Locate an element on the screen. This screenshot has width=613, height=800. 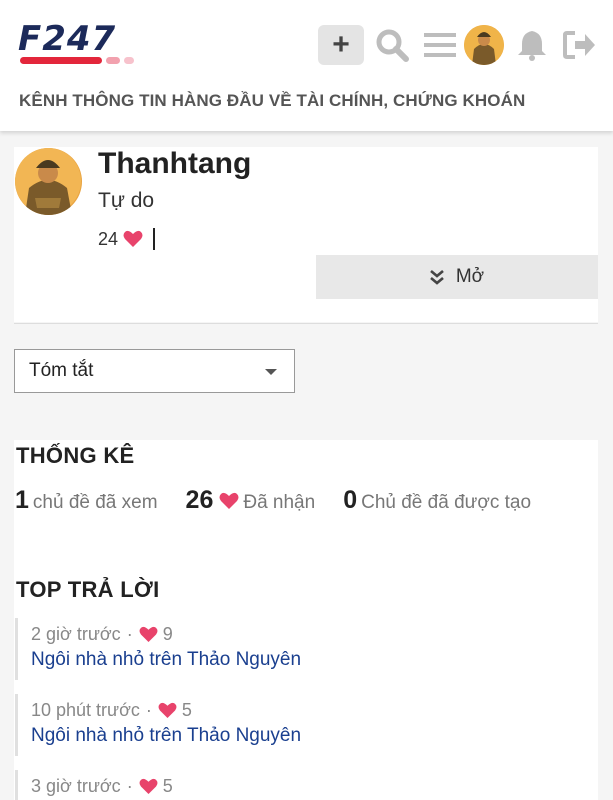
reply-meta: 2 giờ trước · 9 is located at coordinates (313, 634).